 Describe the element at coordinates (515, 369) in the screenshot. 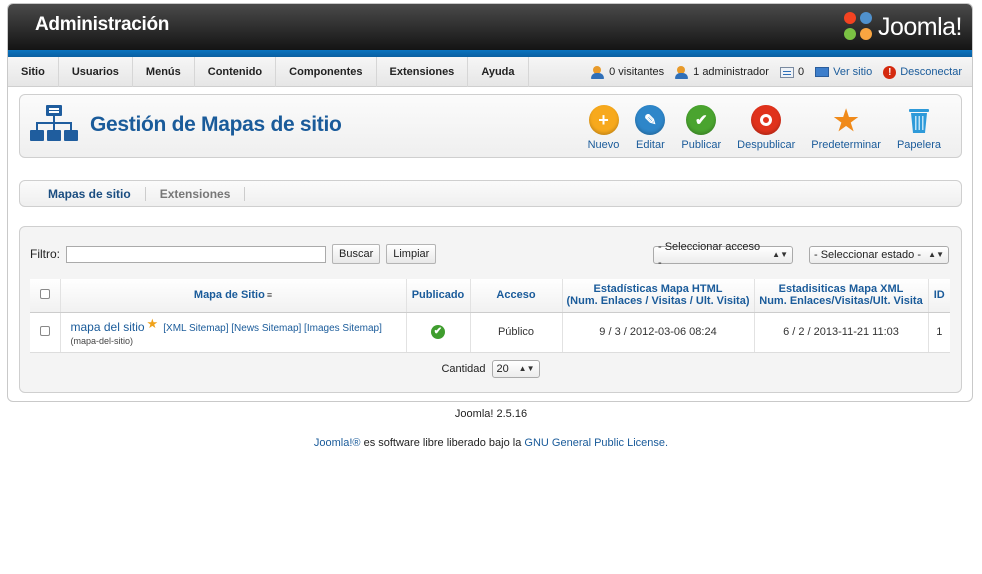

I see `limit-select: 20 ▲▼` at that location.